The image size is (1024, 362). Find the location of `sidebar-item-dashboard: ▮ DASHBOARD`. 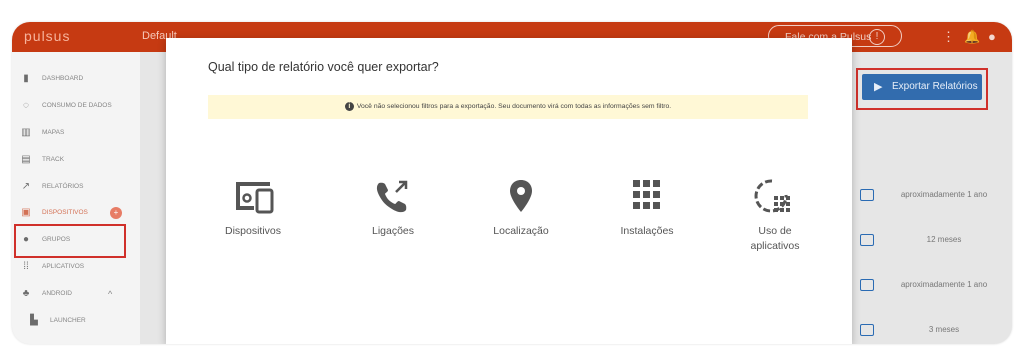

sidebar-item-dashboard: ▮ DASHBOARD is located at coordinates (76, 79).